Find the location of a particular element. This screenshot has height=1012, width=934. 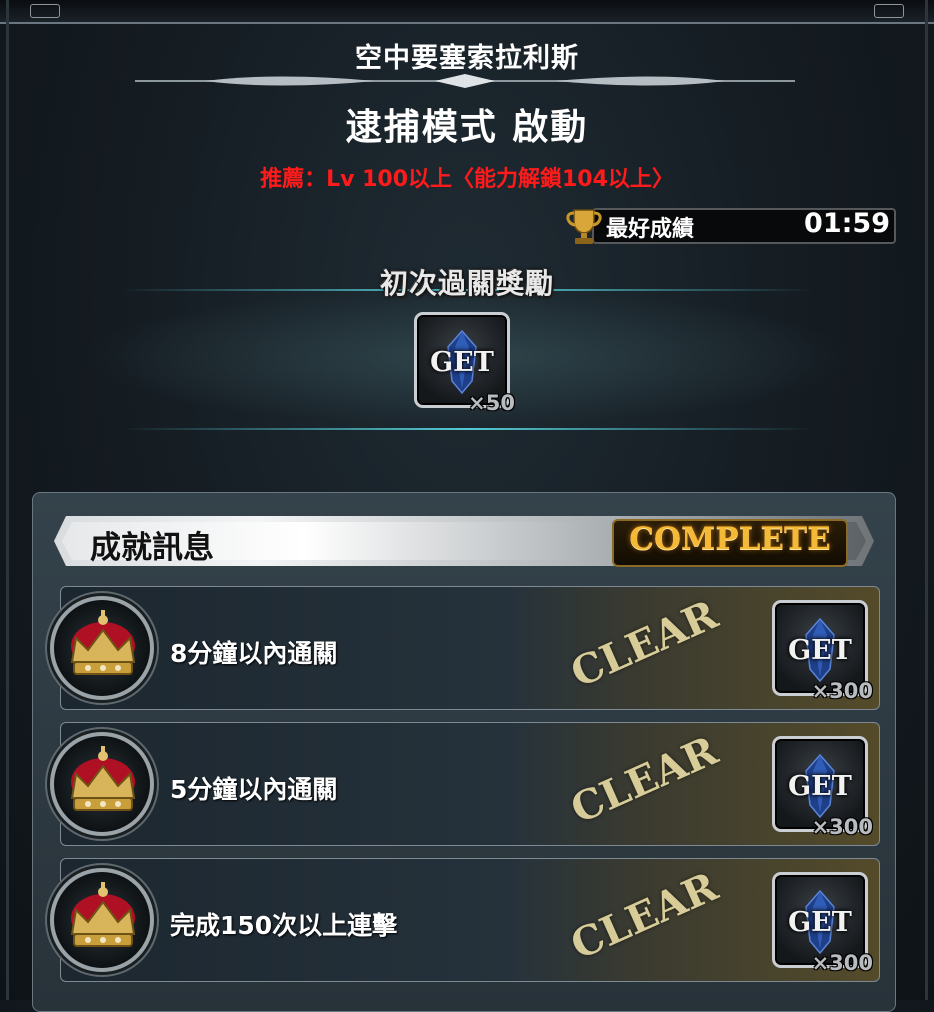

frame-left-edge is located at coordinates (7, 500).